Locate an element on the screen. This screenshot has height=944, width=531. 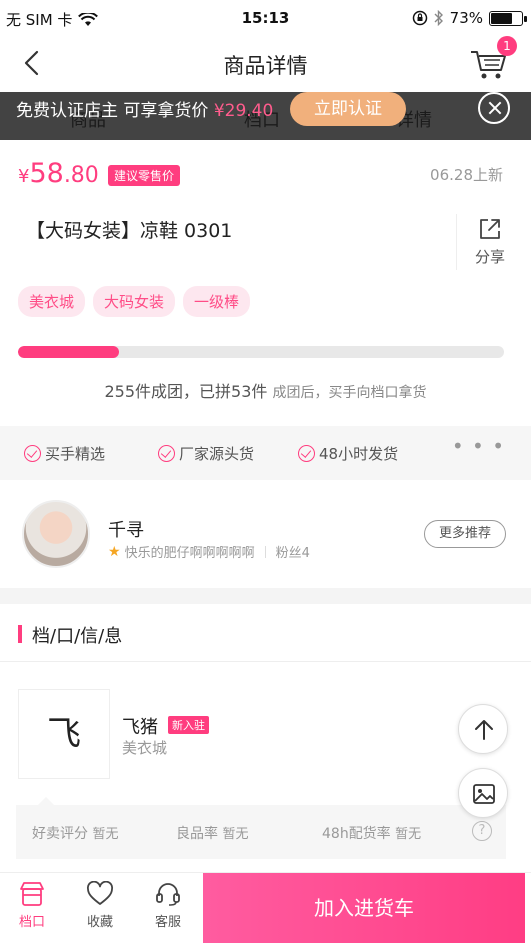
tag-chip: 美衣城 is located at coordinates (52, 301).